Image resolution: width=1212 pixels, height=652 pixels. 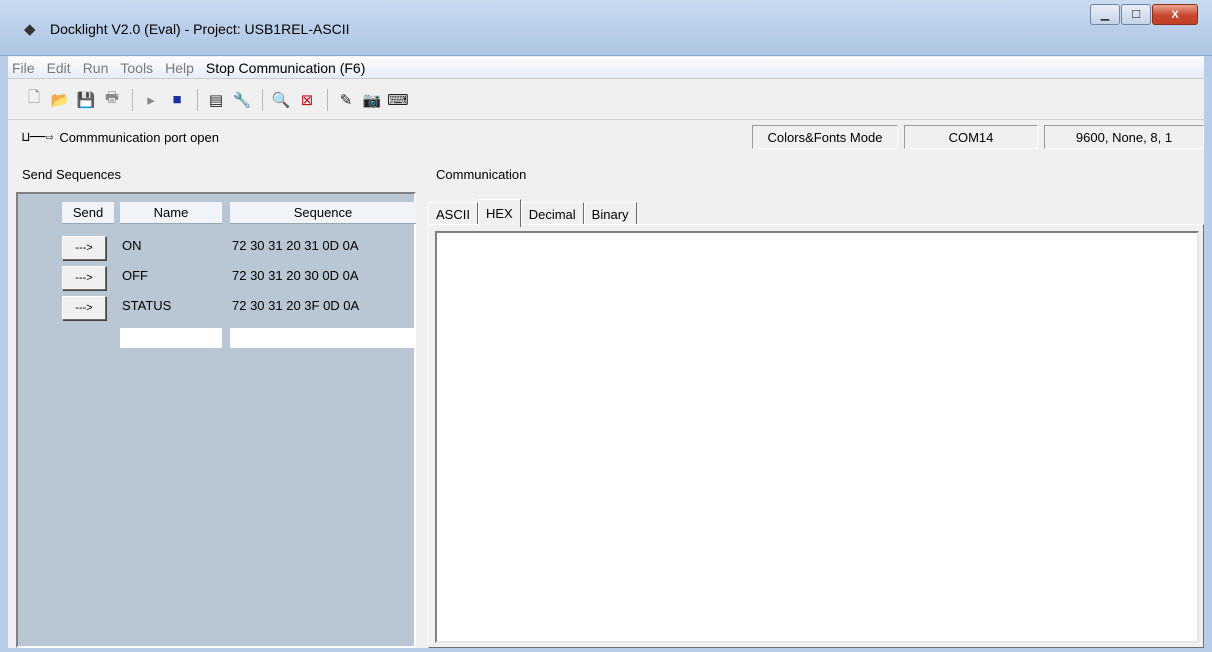 What do you see at coordinates (86, 100) in the screenshot?
I see `save-icon: 💾` at bounding box center [86, 100].